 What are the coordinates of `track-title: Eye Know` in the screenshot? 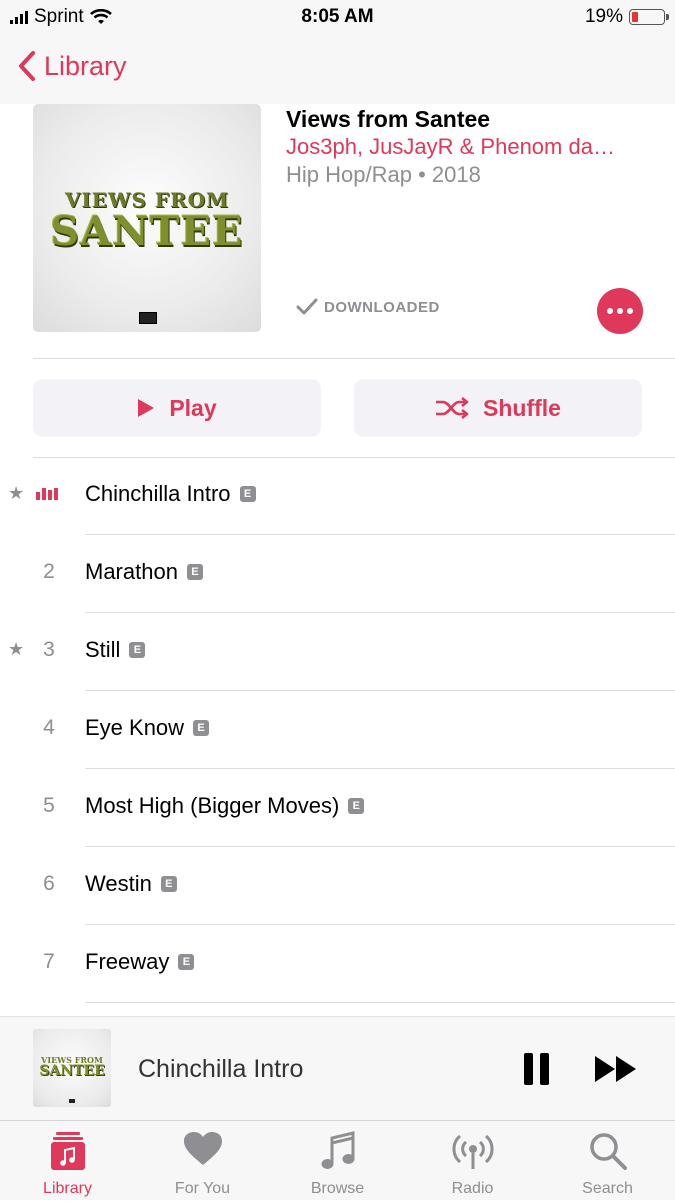 It's located at (135, 727).